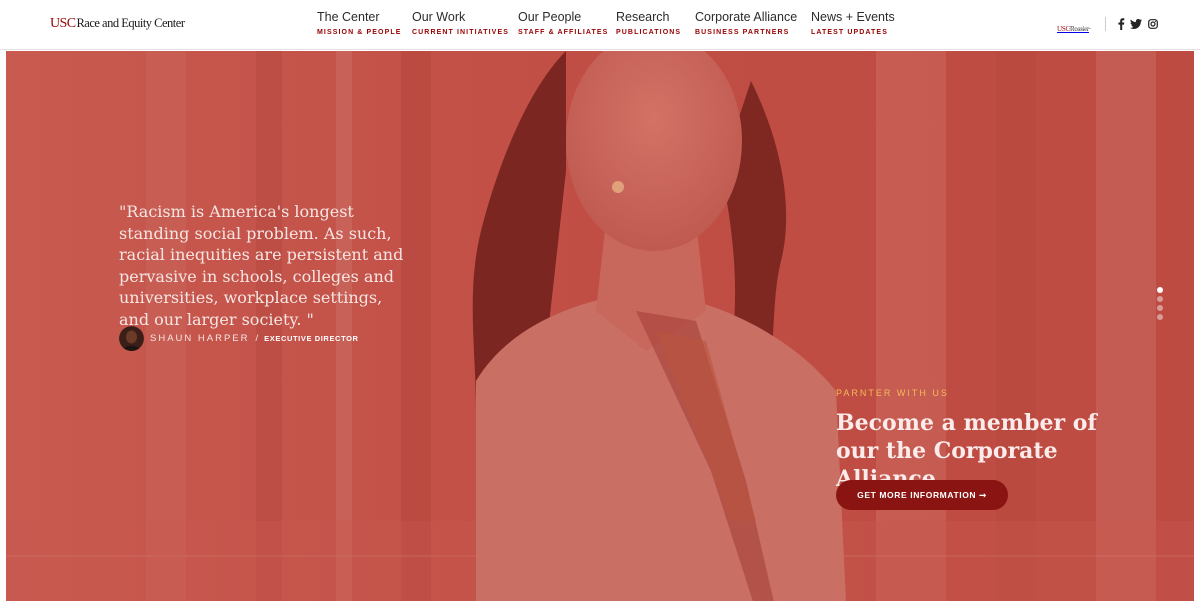 The height and width of the screenshot is (607, 1200). I want to click on nav-item-news-events: News + Events LATEST UPDATES, so click(853, 23).